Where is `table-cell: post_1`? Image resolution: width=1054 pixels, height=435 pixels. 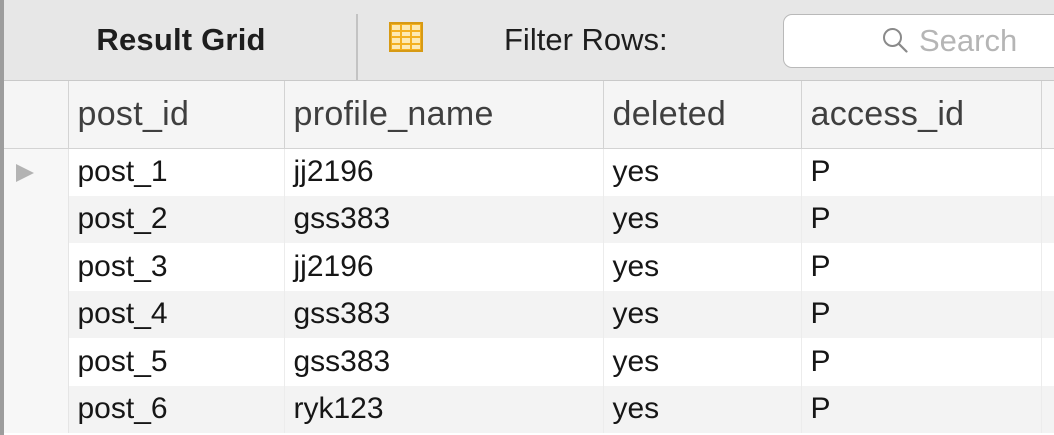 table-cell: post_1 is located at coordinates (176, 172).